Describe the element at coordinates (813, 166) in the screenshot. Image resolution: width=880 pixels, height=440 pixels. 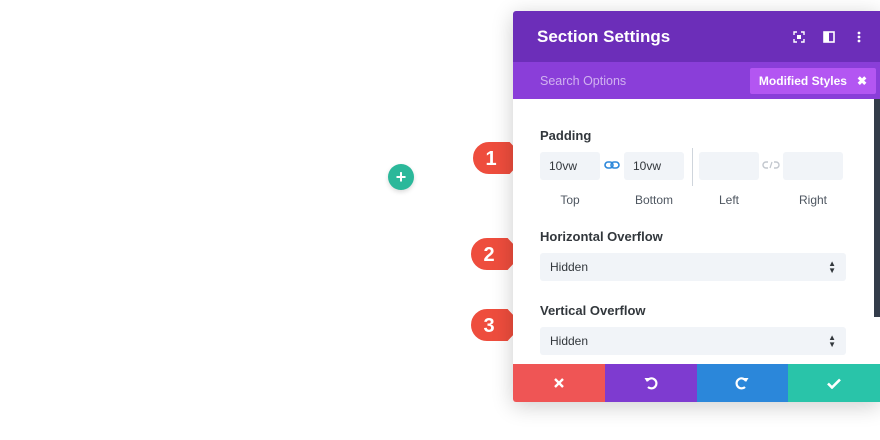
I see `padding-right-input` at that location.